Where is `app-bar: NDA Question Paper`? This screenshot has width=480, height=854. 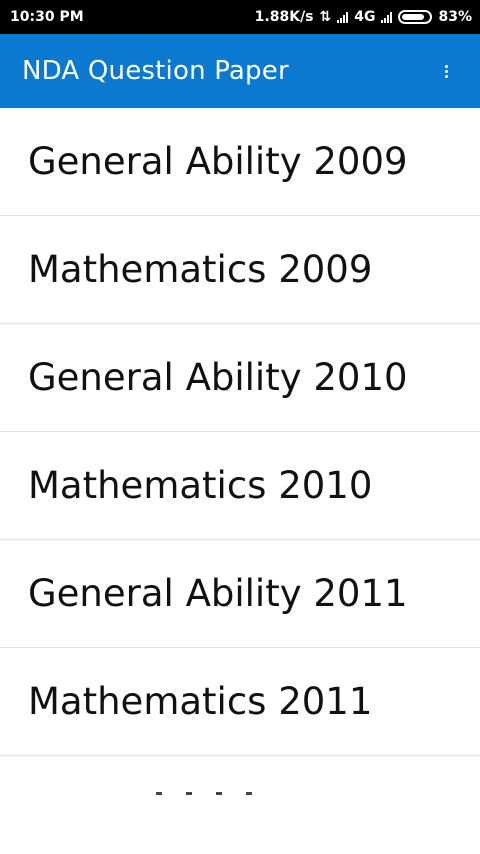
app-bar: NDA Question Paper is located at coordinates (240, 71).